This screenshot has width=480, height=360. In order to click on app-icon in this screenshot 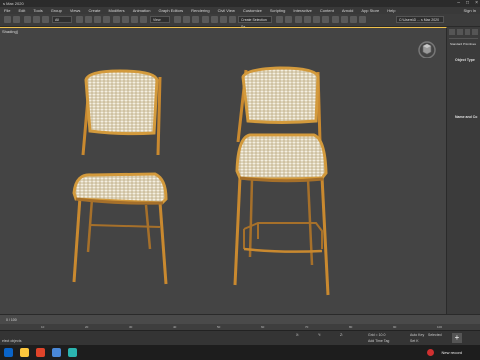, I will do `click(56, 352)`.